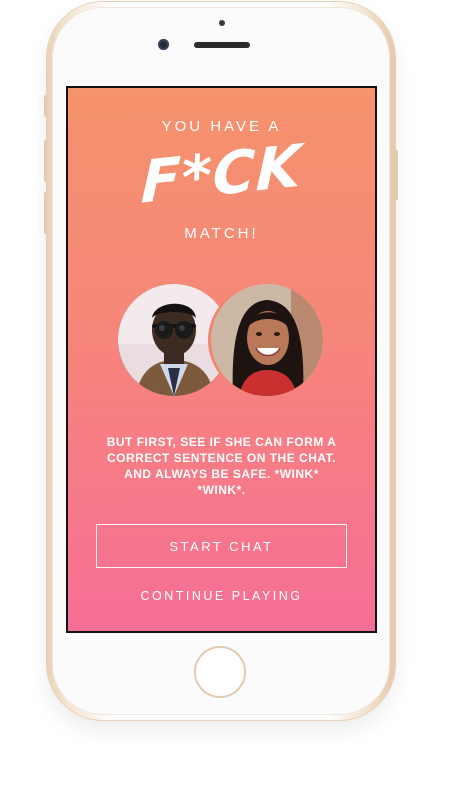 This screenshot has width=452, height=793. I want to click on start-chat-button: START CHAT, so click(221, 546).